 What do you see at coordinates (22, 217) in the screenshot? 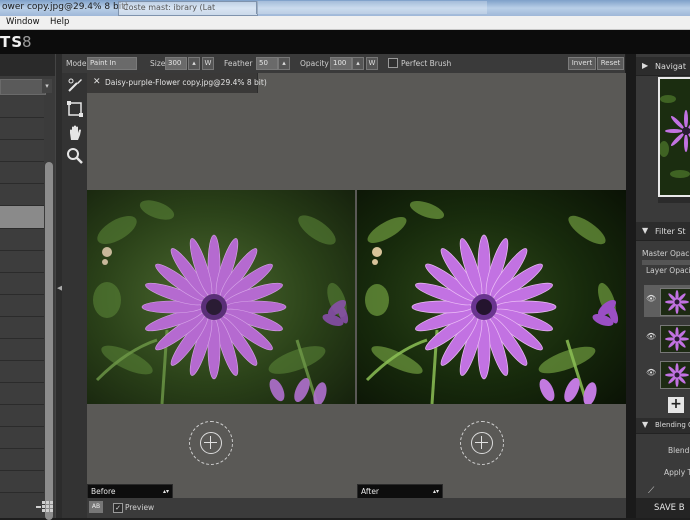
I see `preset-row-selected` at bounding box center [22, 217].